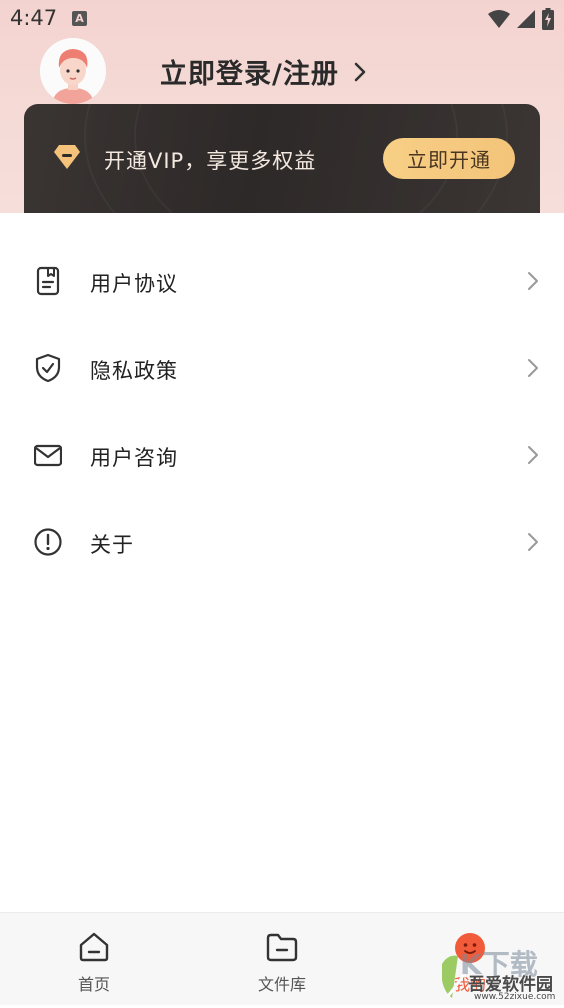  What do you see at coordinates (282, 542) in the screenshot?
I see `menu-item-about: 关于` at bounding box center [282, 542].